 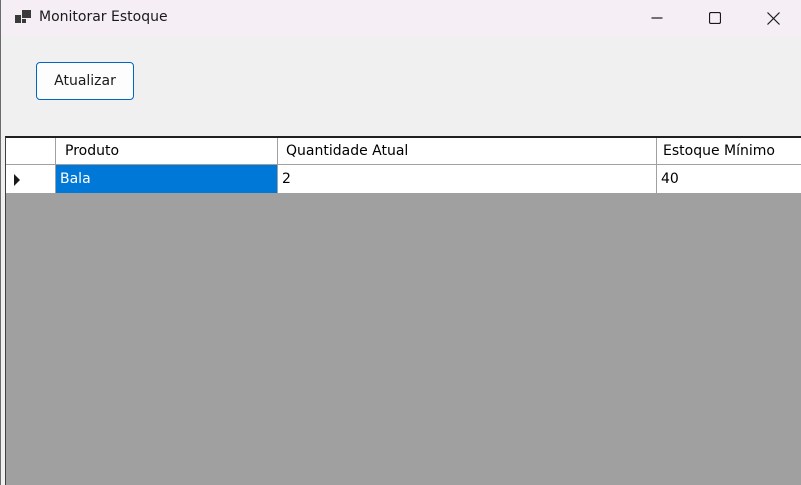 I want to click on maximize-icon, so click(x=715, y=18).